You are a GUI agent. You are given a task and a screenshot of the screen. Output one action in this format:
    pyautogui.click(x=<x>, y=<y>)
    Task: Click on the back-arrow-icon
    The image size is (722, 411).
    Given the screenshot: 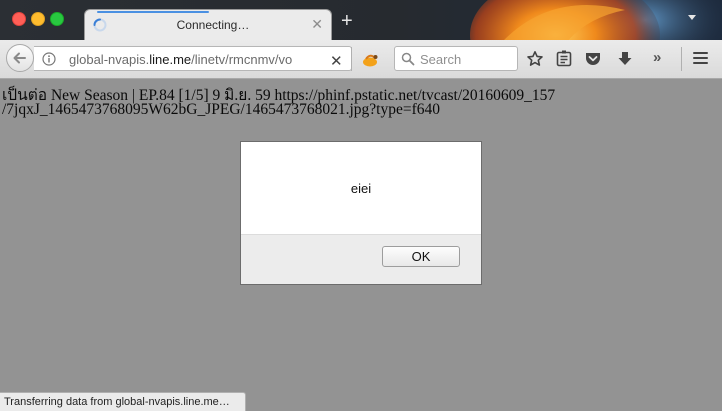 What is the action you would take?
    pyautogui.click(x=19, y=58)
    